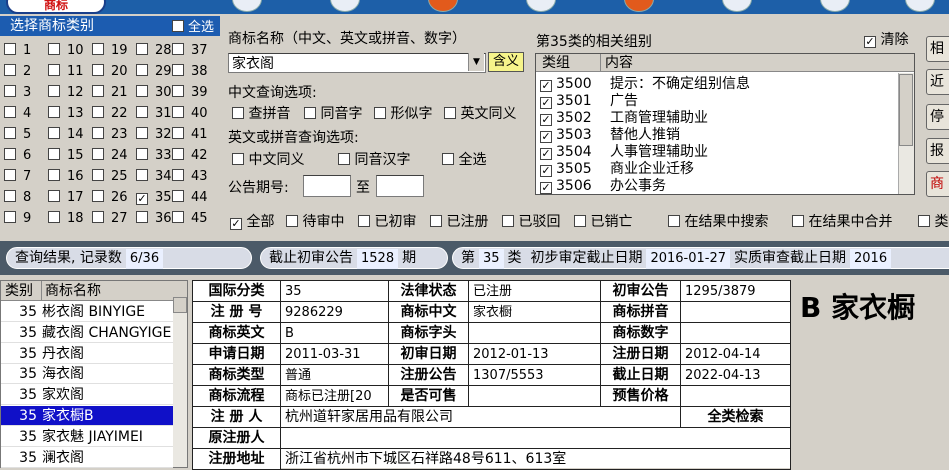  What do you see at coordinates (459, 221) in the screenshot?
I see `filter-registered: 已注册` at bounding box center [459, 221].